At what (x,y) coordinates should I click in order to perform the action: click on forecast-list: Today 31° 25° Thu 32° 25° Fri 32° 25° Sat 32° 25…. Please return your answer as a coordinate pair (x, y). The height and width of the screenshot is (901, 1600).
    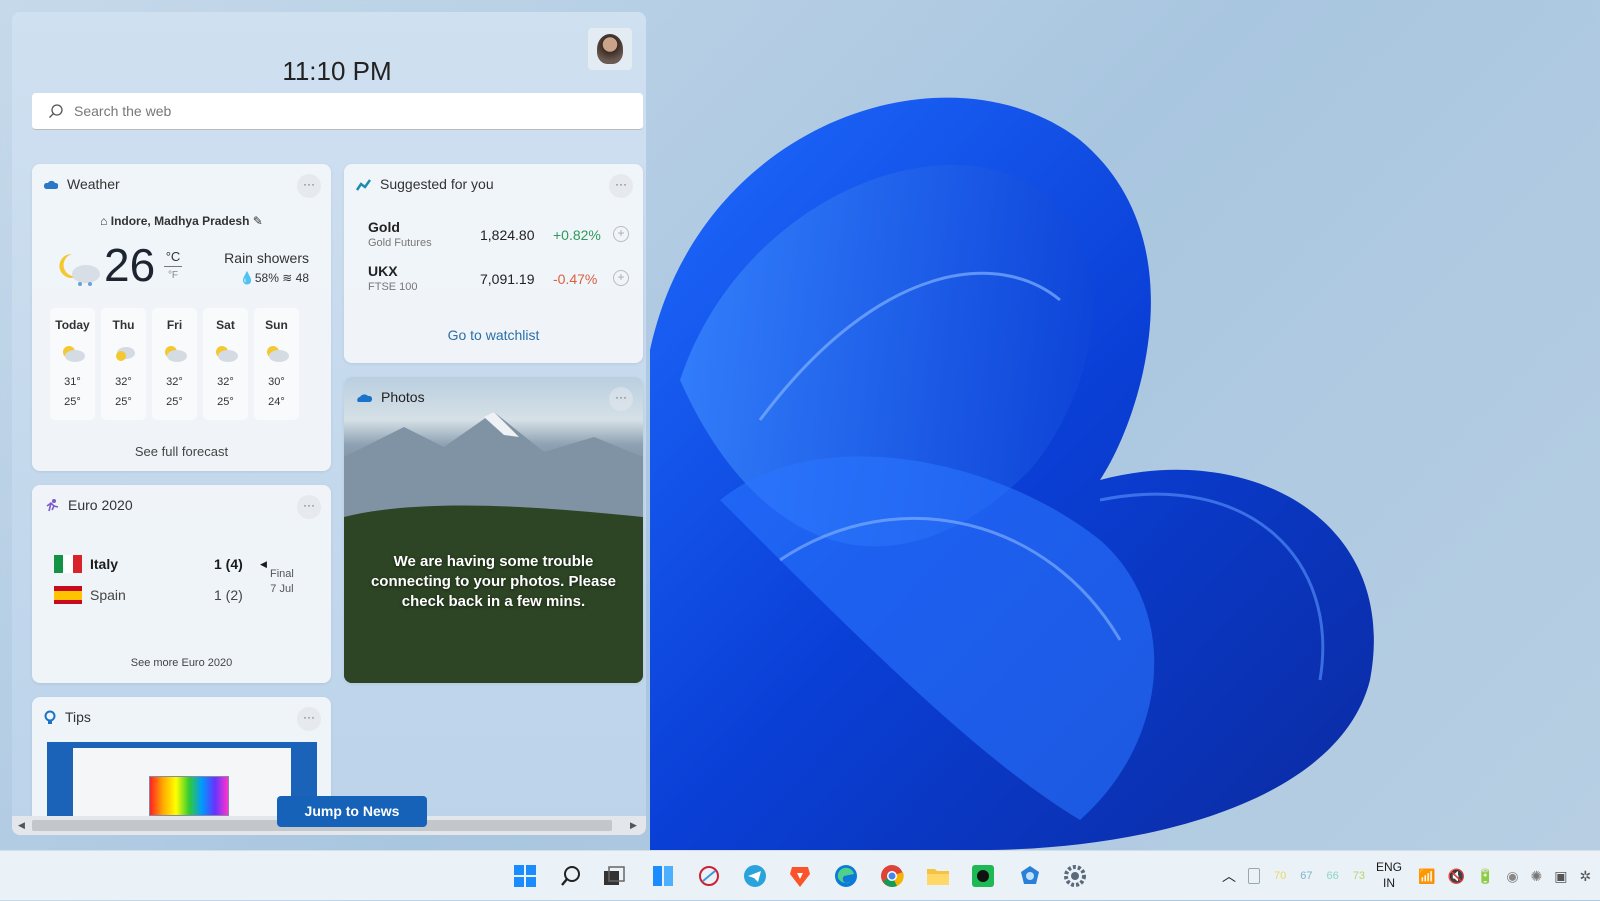
    Looking at the image, I should click on (174, 364).